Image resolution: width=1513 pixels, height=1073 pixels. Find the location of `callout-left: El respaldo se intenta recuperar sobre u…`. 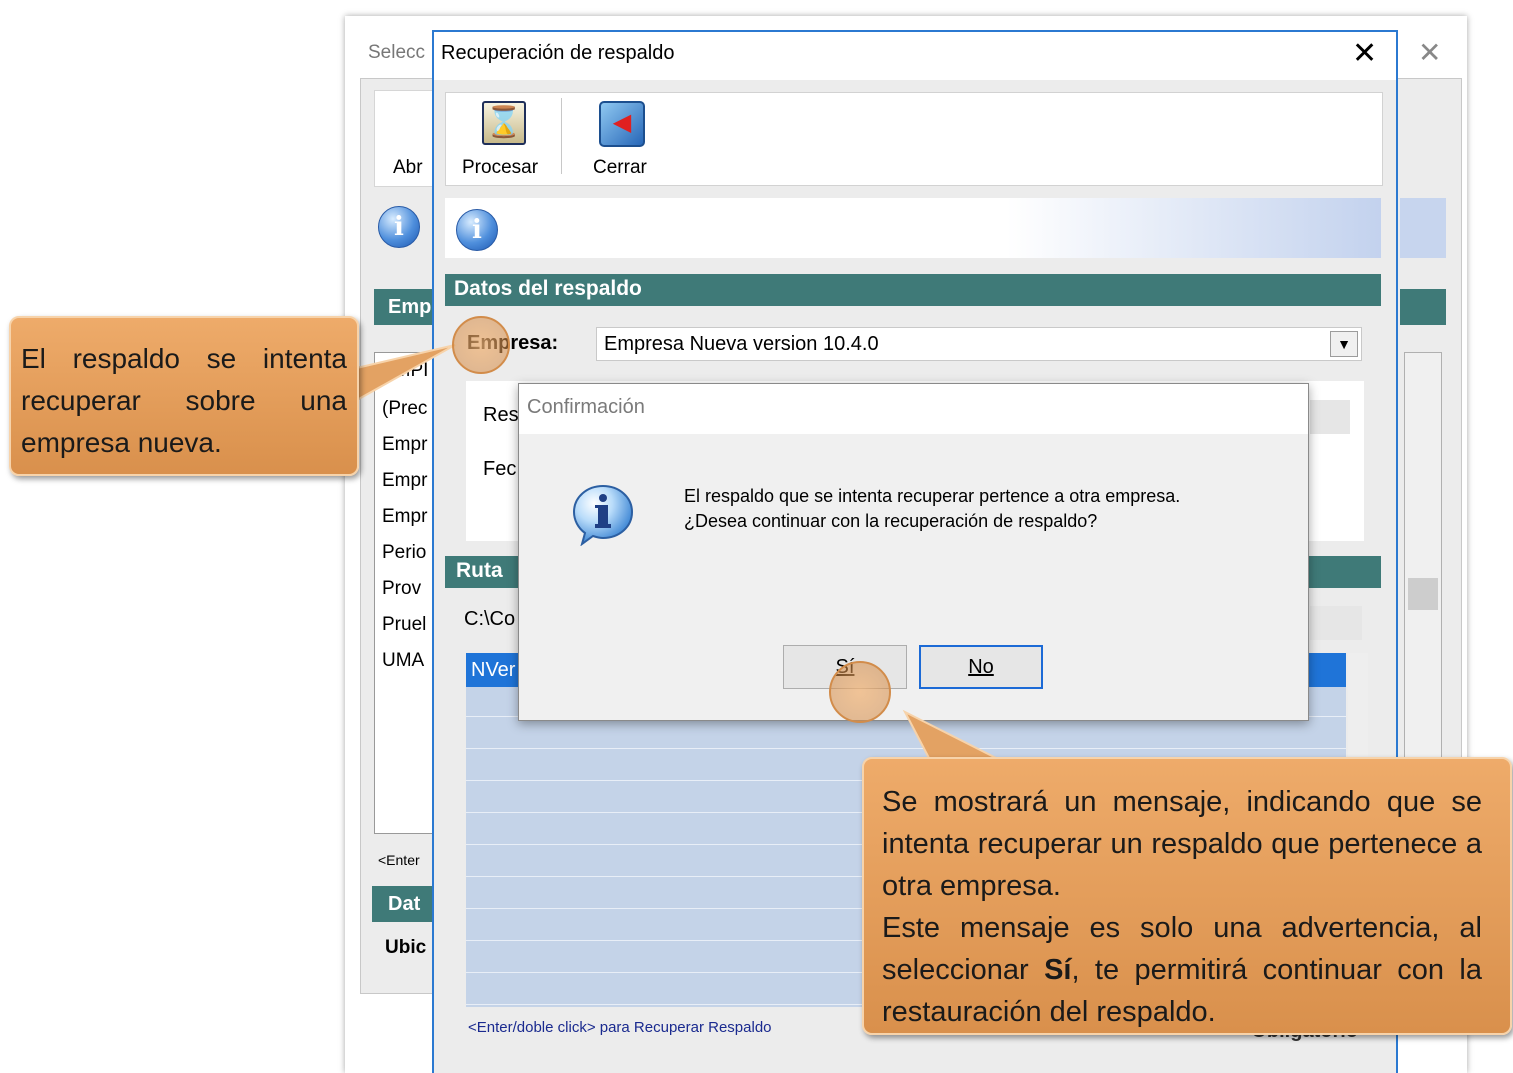

callout-left: El respaldo se intenta recuperar sobre u… is located at coordinates (184, 396).